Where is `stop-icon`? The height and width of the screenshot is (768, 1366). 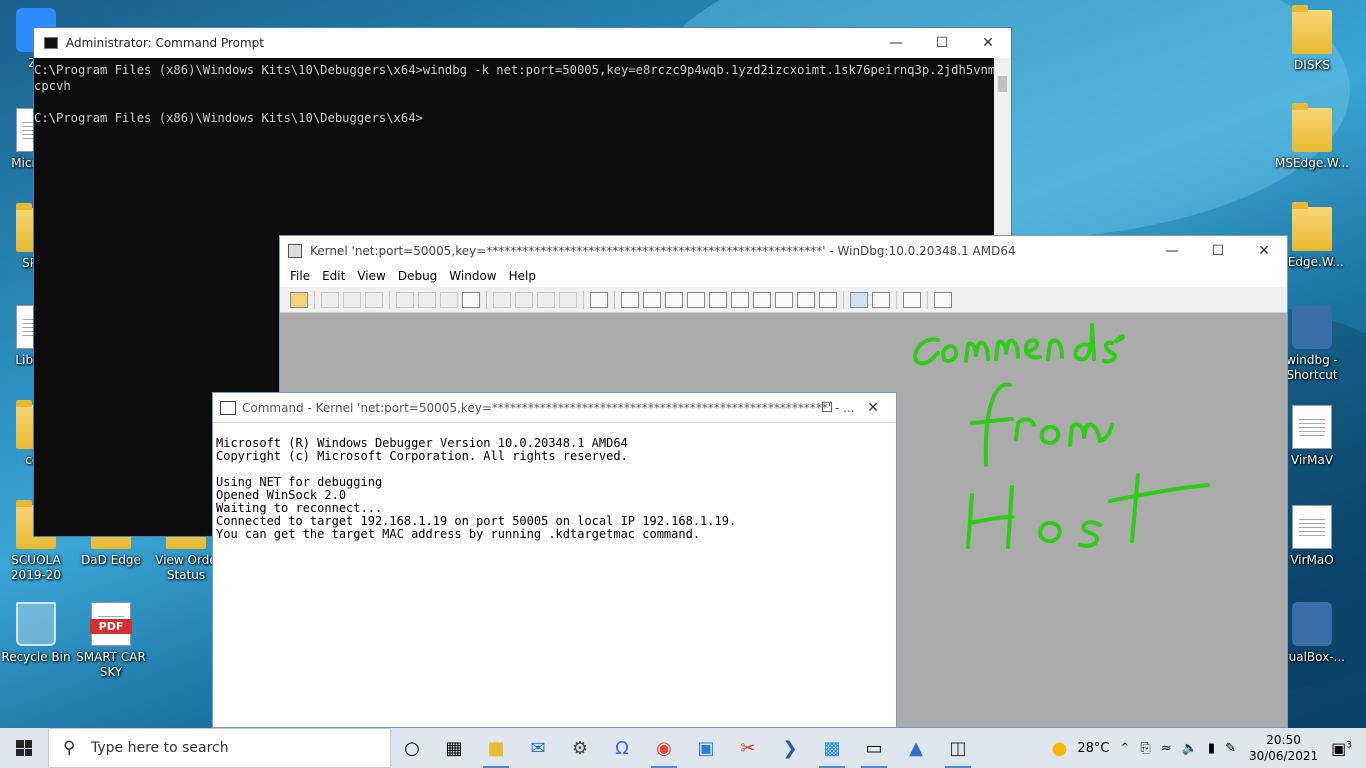
stop-icon is located at coordinates (449, 299).